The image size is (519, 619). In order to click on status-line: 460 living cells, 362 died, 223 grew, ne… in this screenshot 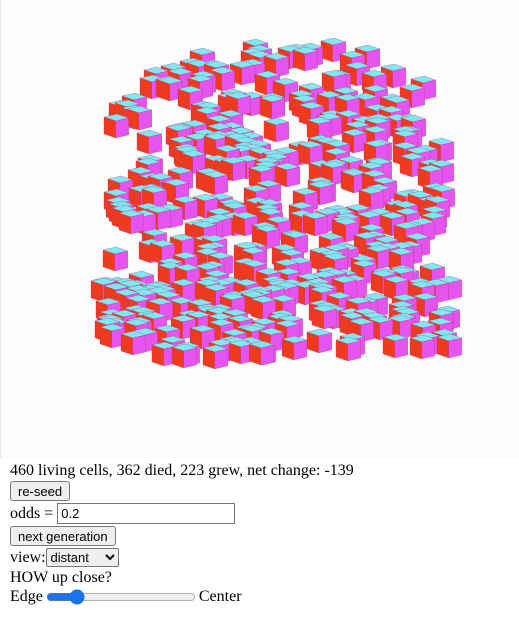, I will do `click(182, 470)`.